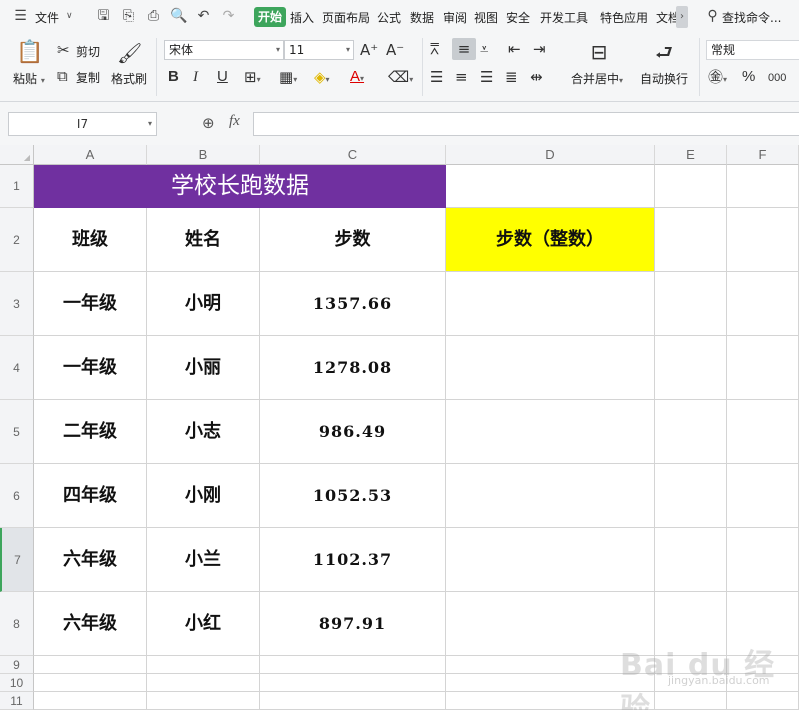 Image resolution: width=799 pixels, height=710 pixels. I want to click on decrease-indent-icon: ⇤, so click(514, 49).